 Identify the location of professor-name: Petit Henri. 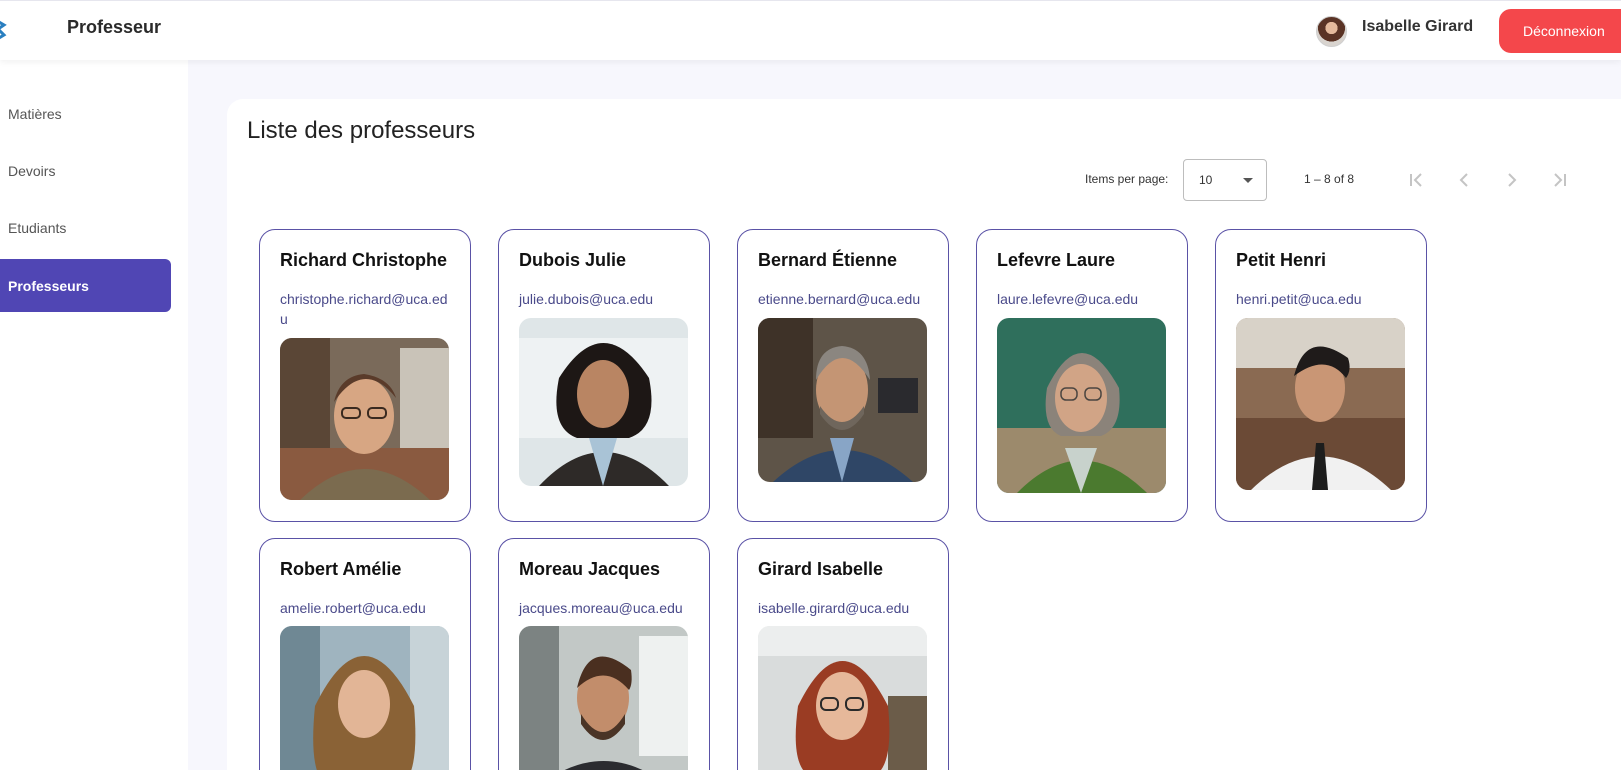
(1281, 260).